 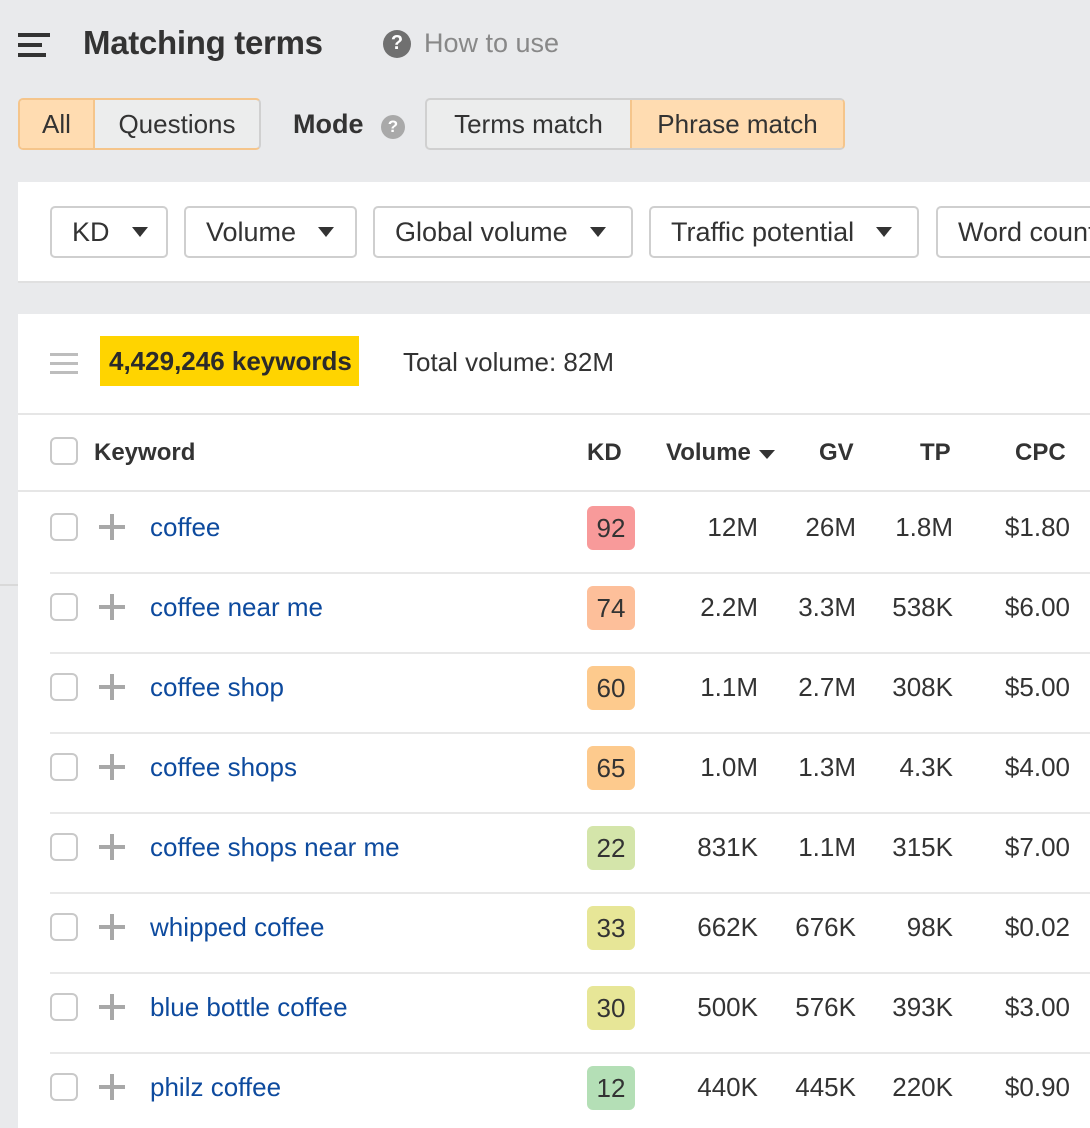 I want to click on volume-value: 1.0M, so click(x=729, y=767).